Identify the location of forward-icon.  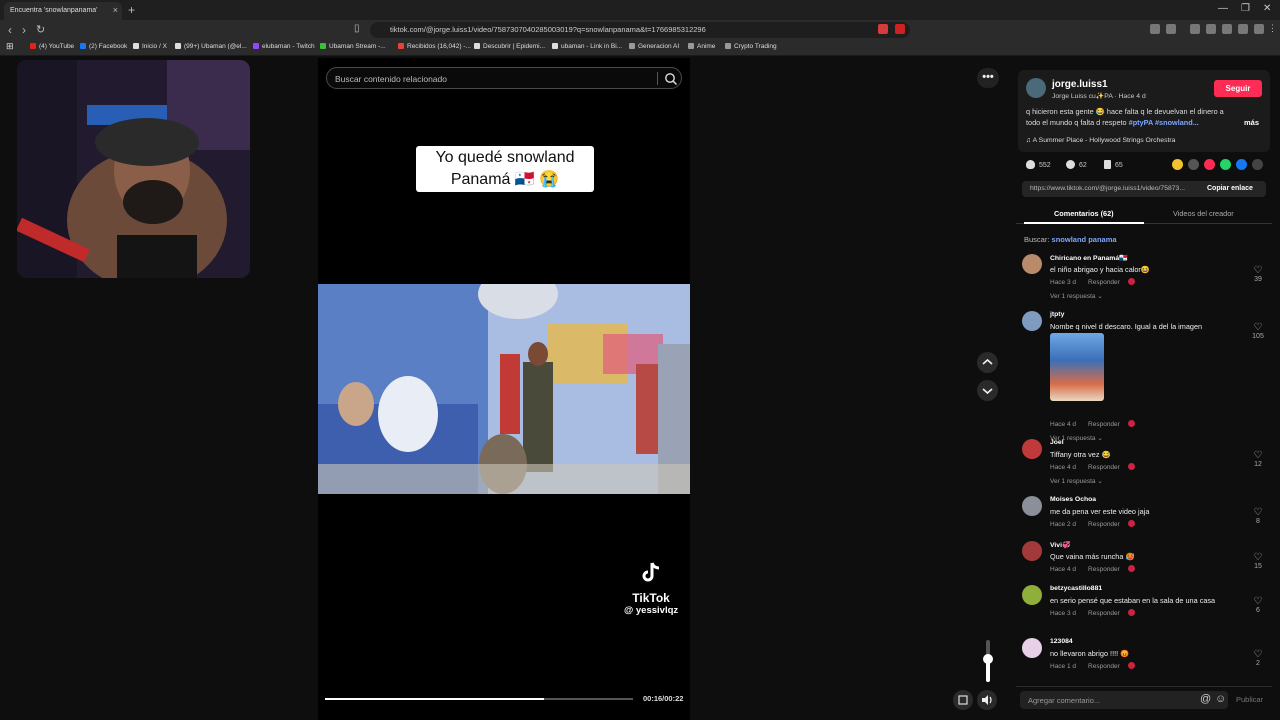
(1257, 164).